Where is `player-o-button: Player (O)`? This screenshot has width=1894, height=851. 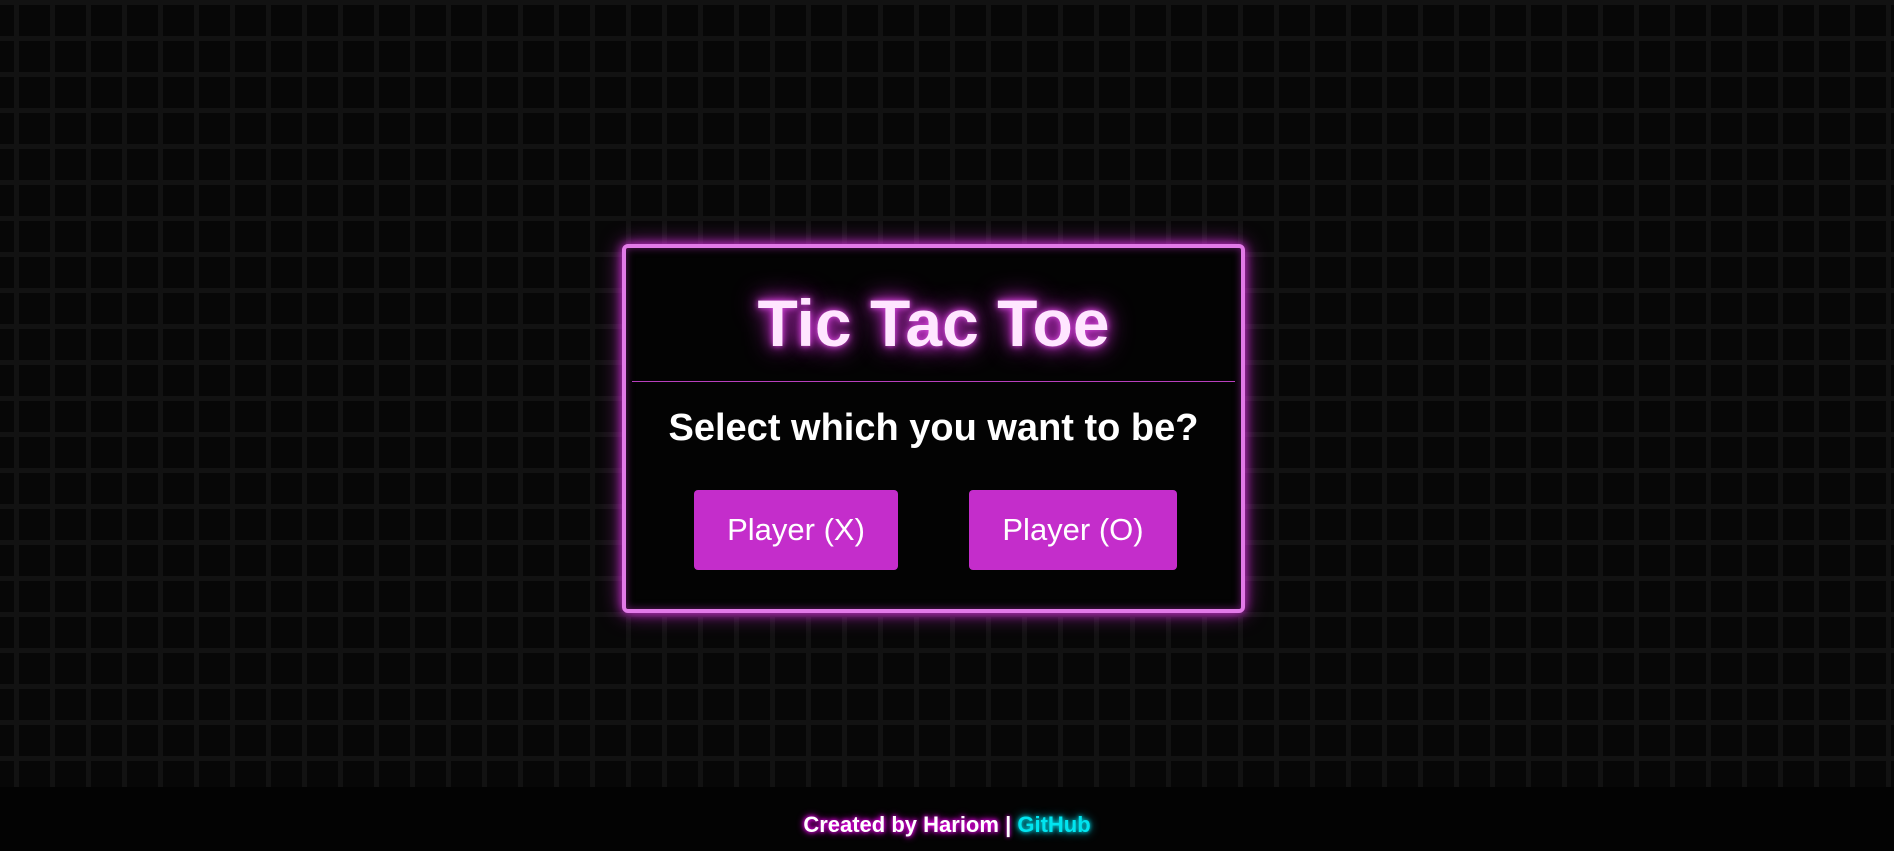
player-o-button: Player (O) is located at coordinates (1073, 530).